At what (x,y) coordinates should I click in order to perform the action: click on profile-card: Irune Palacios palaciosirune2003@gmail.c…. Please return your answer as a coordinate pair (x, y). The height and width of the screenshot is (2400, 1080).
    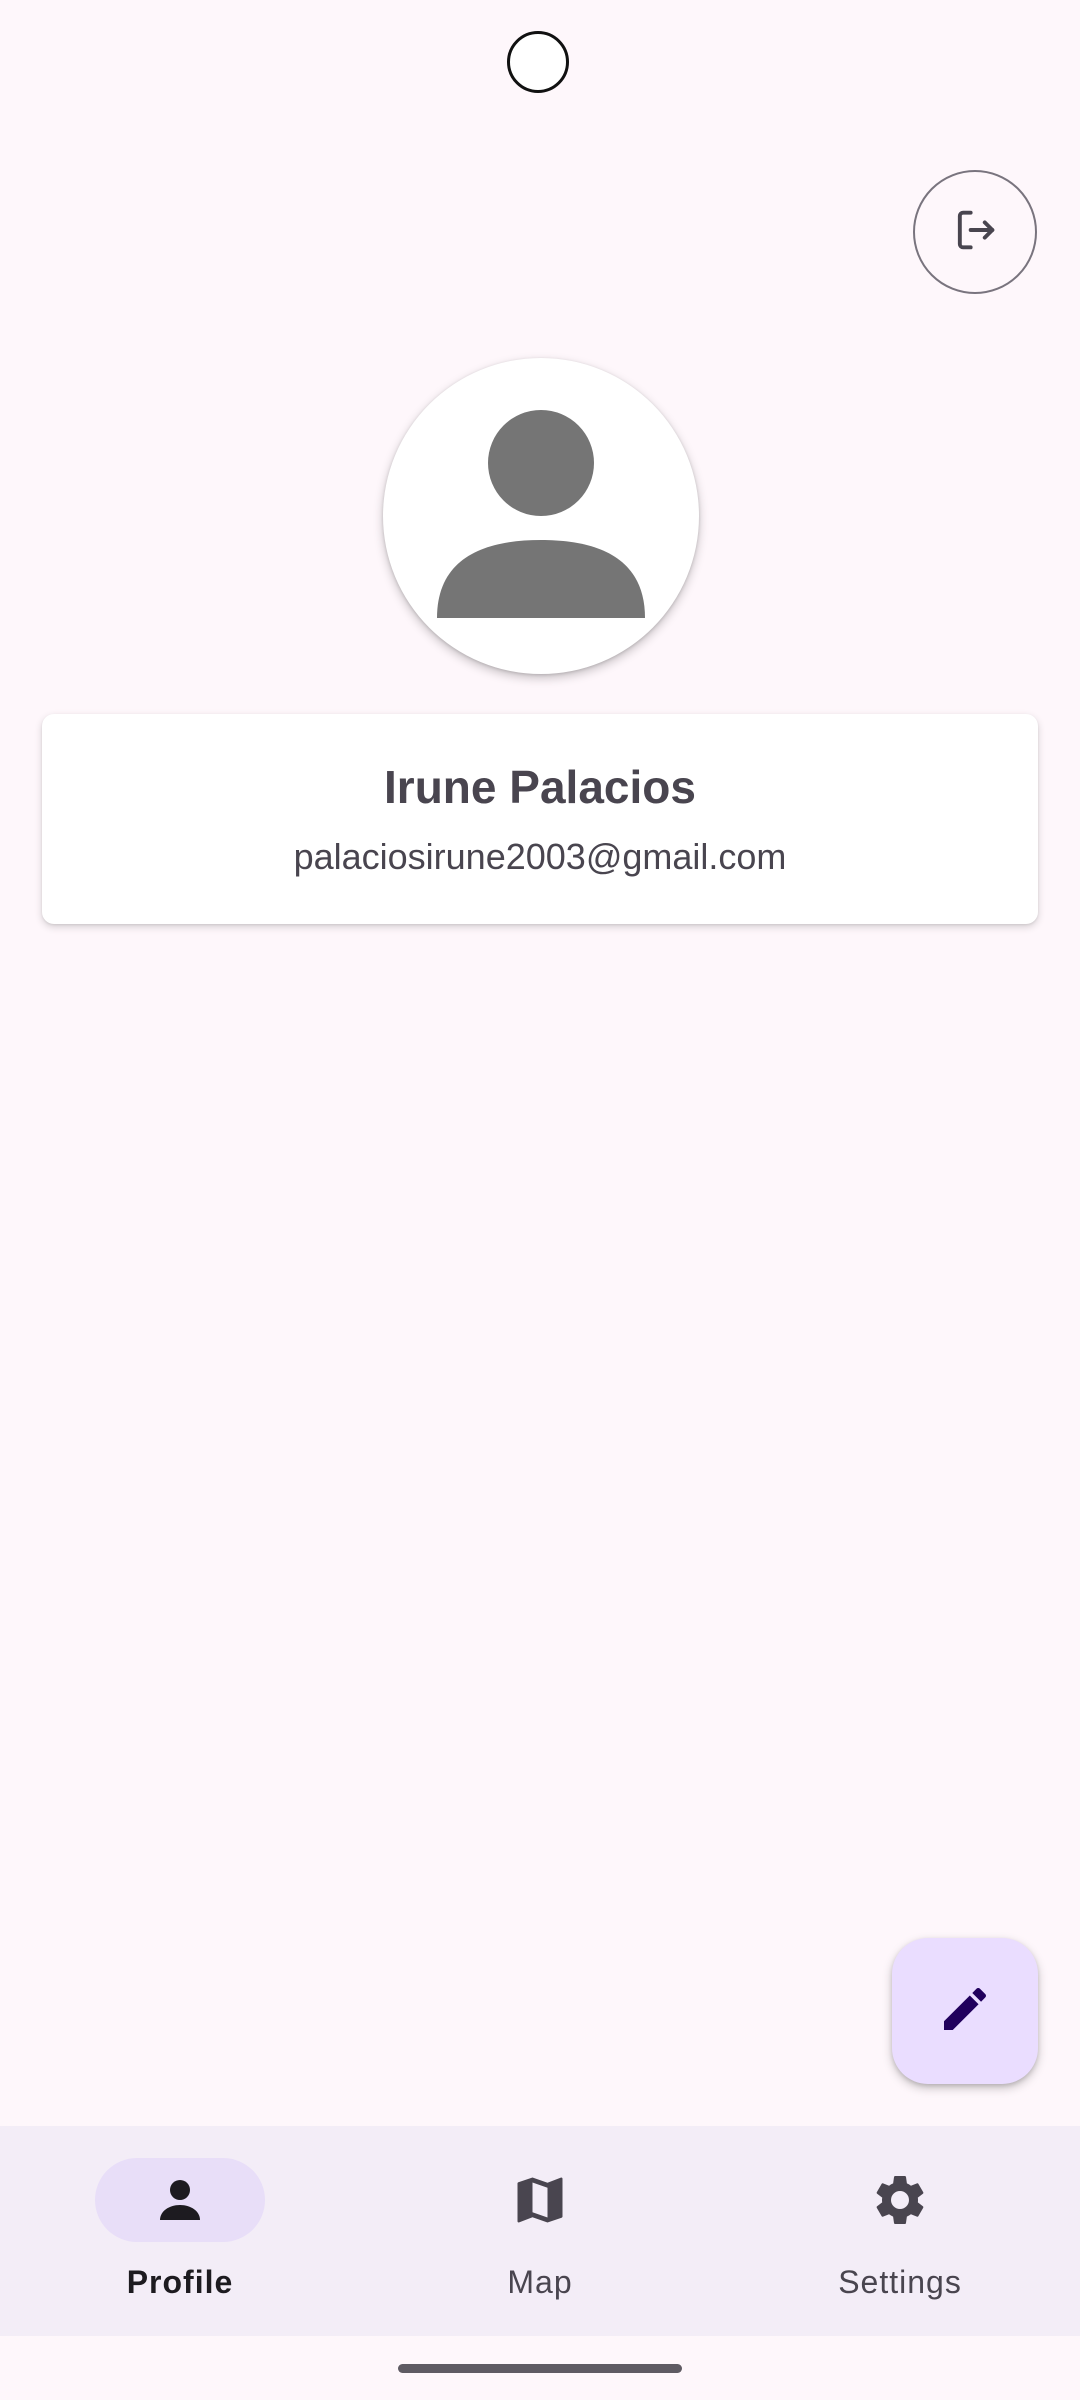
    Looking at the image, I should click on (540, 819).